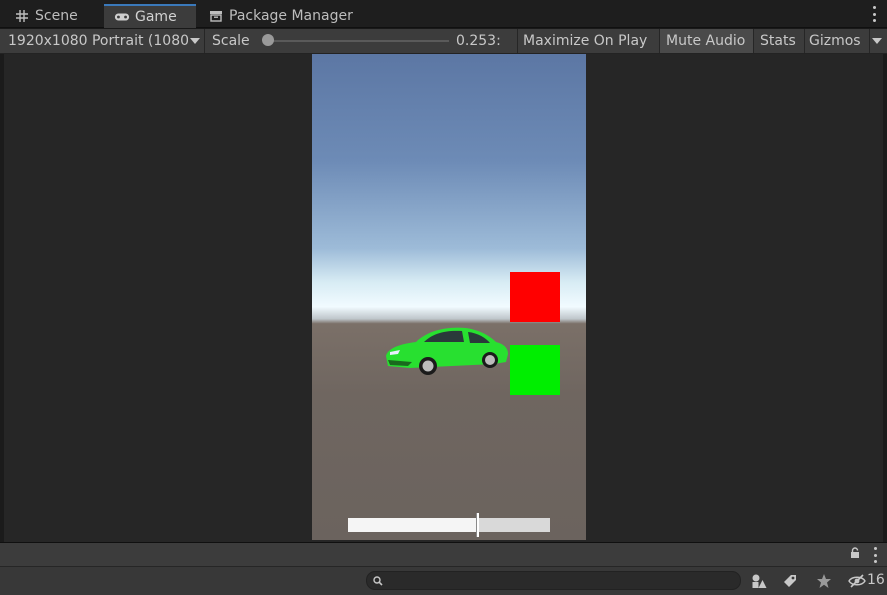 The height and width of the screenshot is (595, 887). What do you see at coordinates (824, 581) in the screenshot?
I see `star-icon` at bounding box center [824, 581].